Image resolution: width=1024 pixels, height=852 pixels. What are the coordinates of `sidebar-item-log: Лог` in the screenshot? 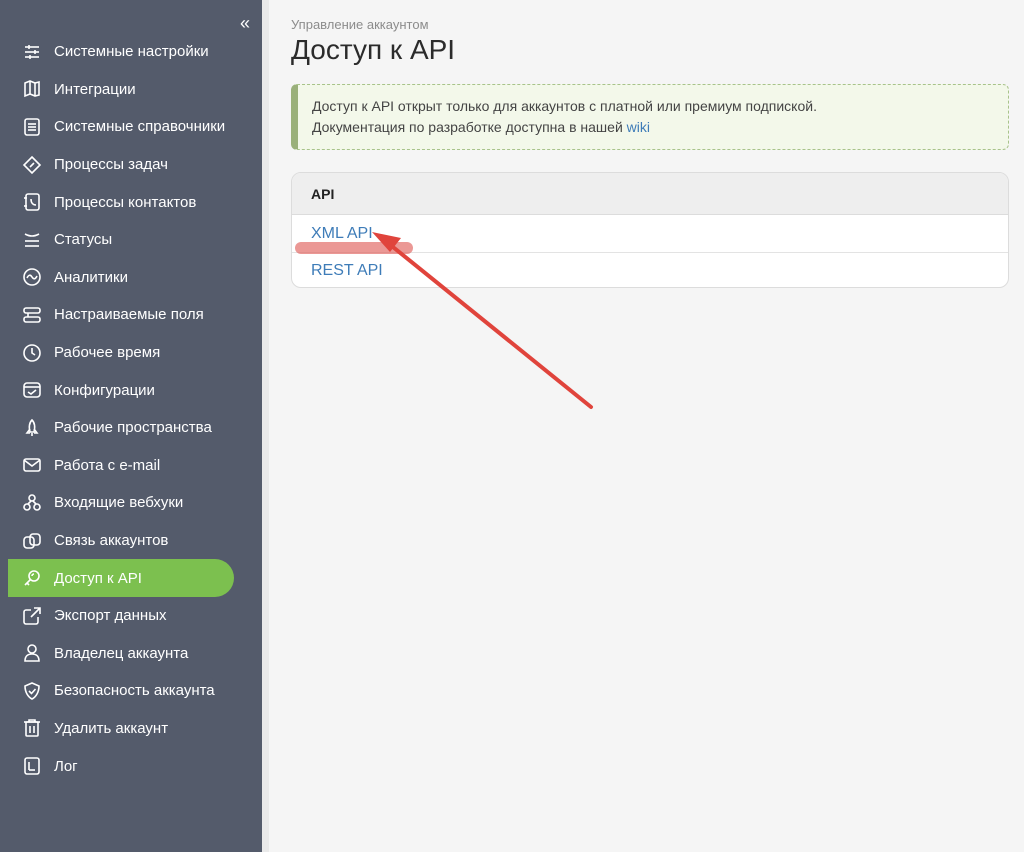 It's located at (121, 766).